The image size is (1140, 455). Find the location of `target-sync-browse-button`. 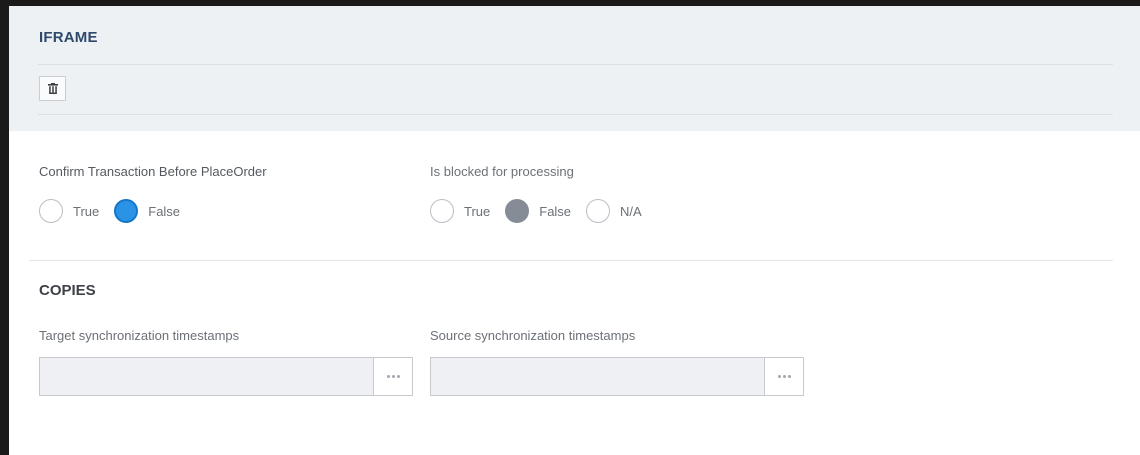

target-sync-browse-button is located at coordinates (393, 376).